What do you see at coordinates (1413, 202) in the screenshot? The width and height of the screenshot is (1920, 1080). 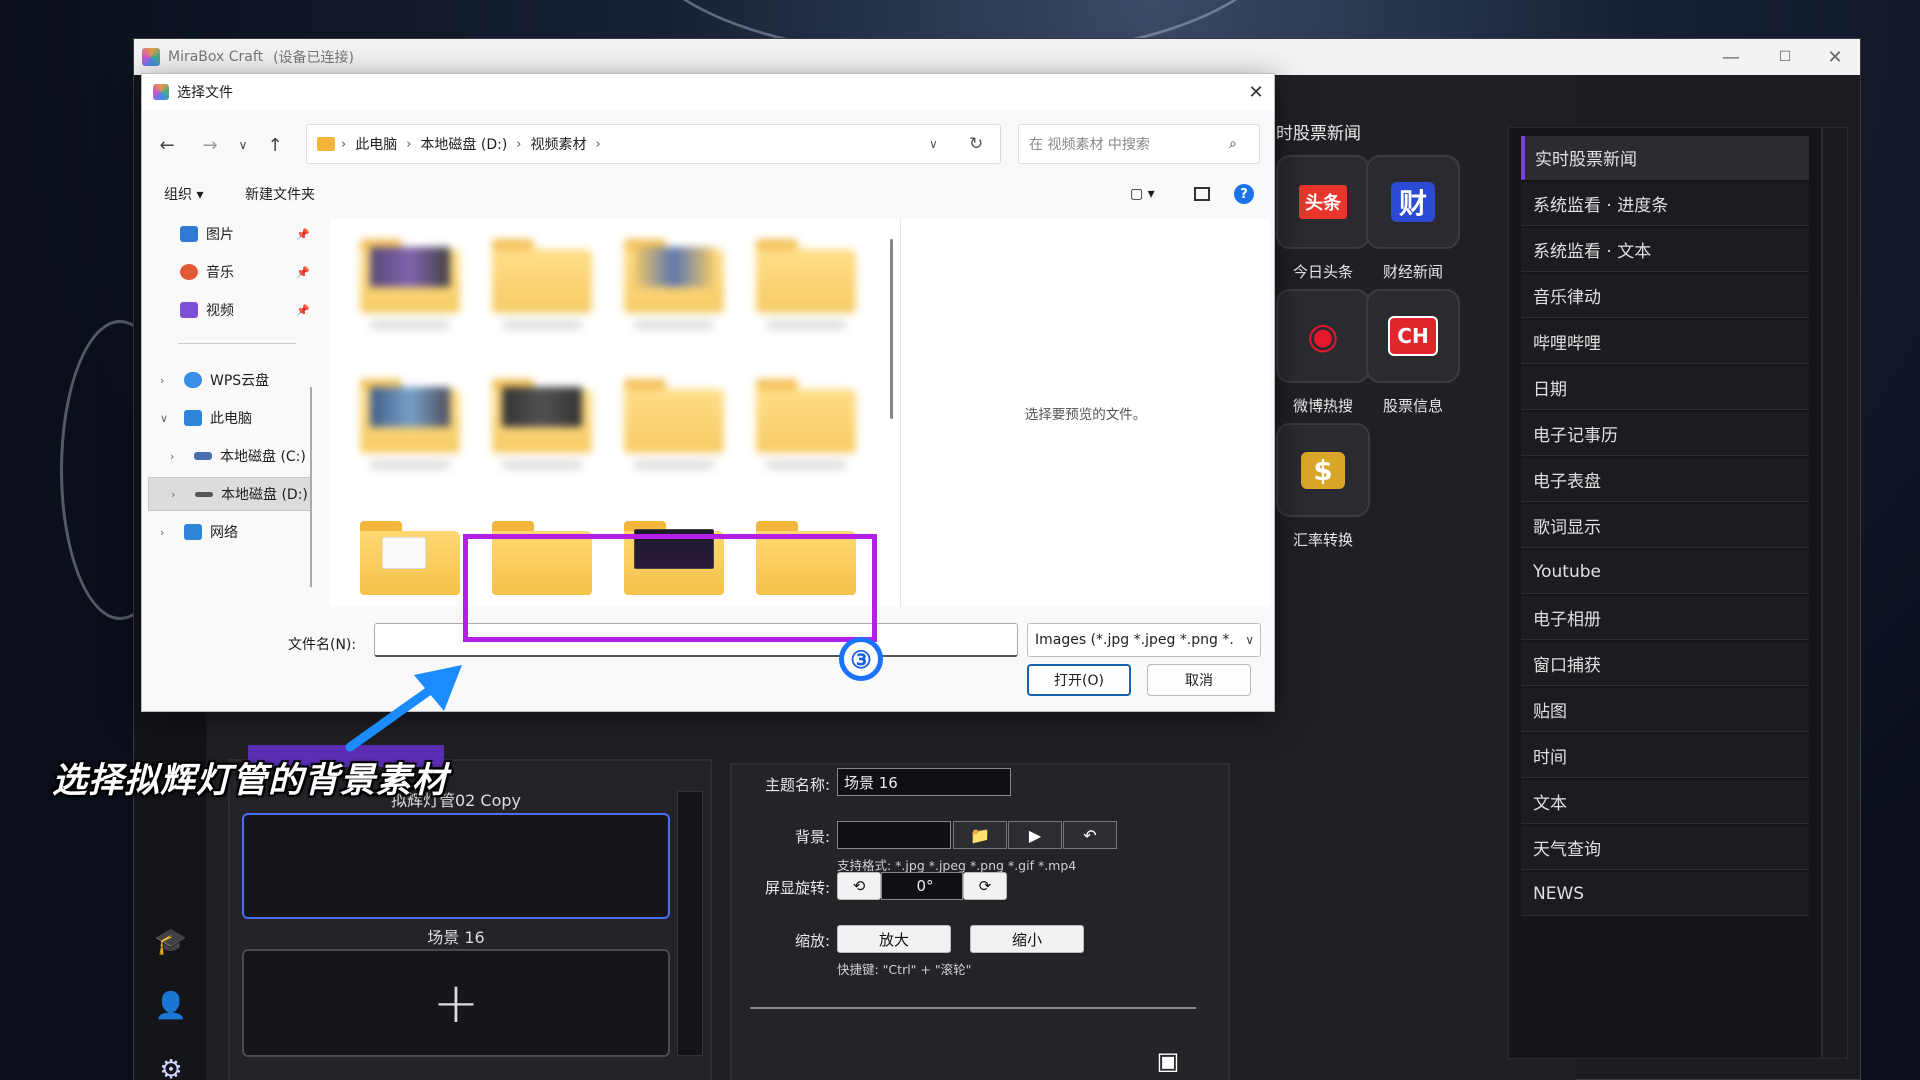 I see `finance-news-tile: 财` at bounding box center [1413, 202].